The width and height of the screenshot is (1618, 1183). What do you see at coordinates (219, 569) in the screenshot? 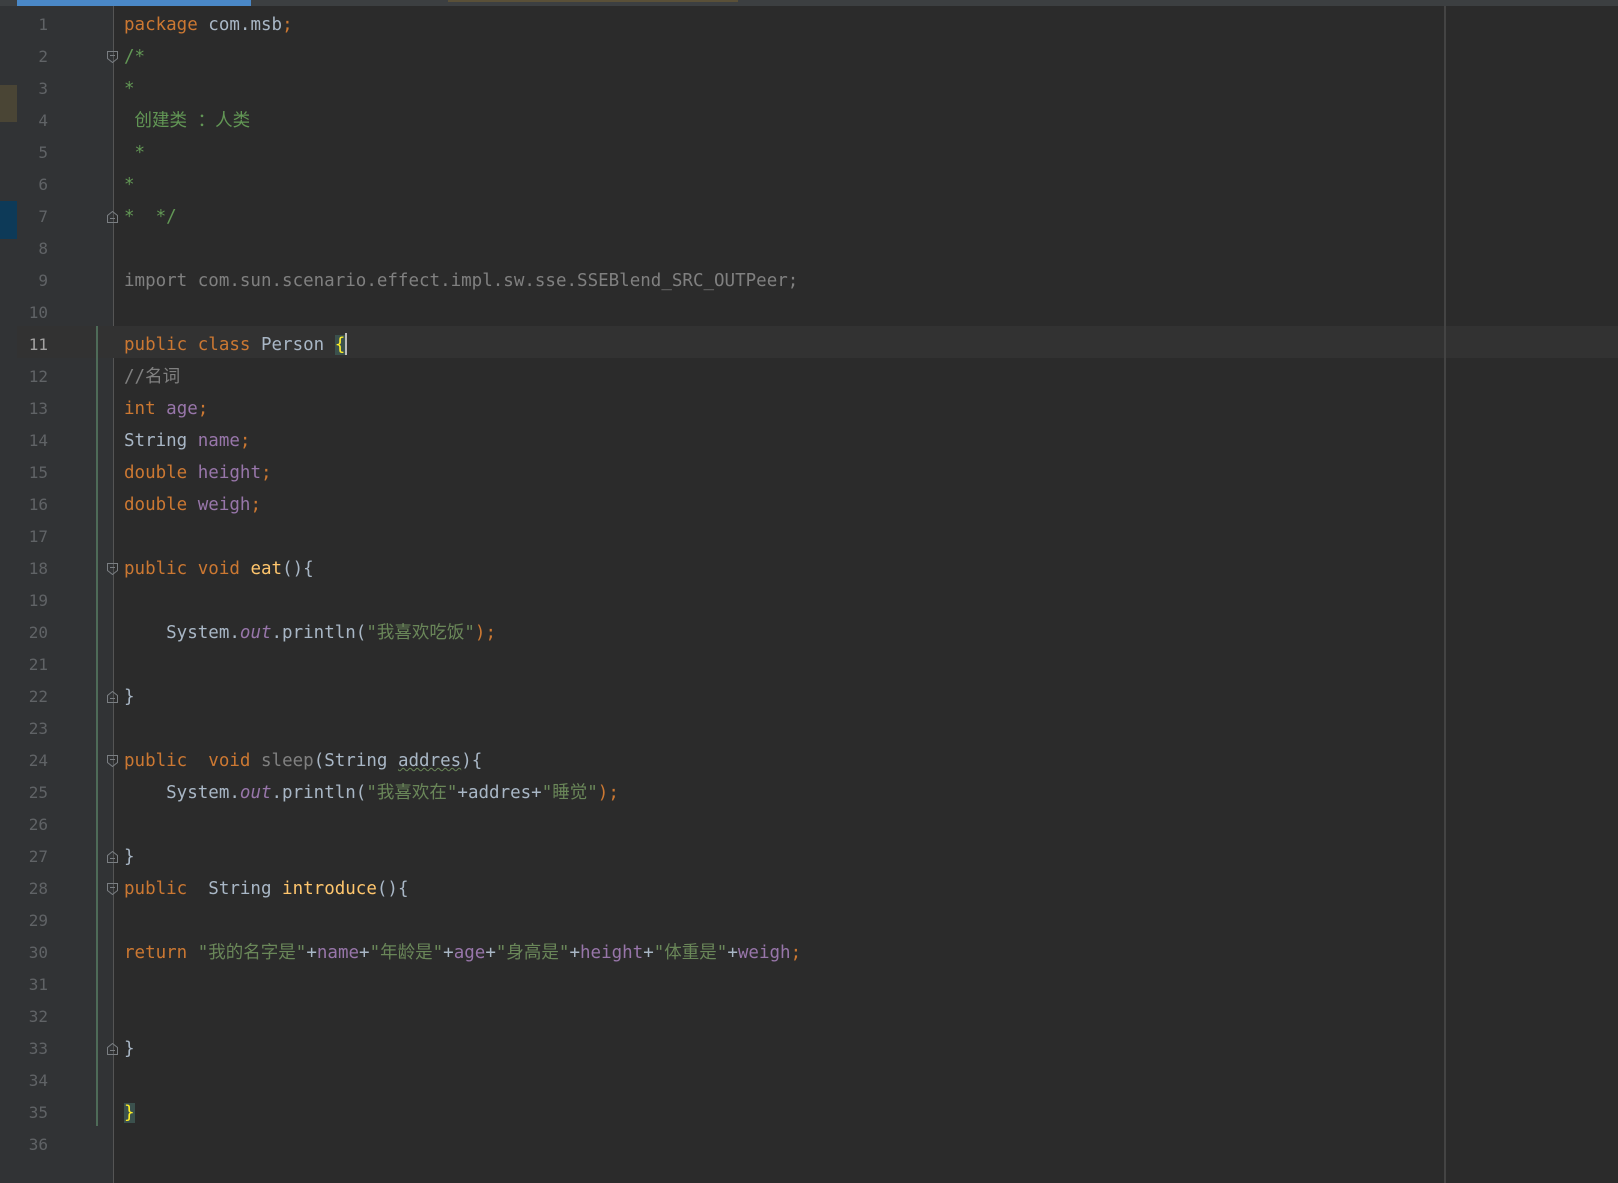
I see `code-text: public void eat(){` at bounding box center [219, 569].